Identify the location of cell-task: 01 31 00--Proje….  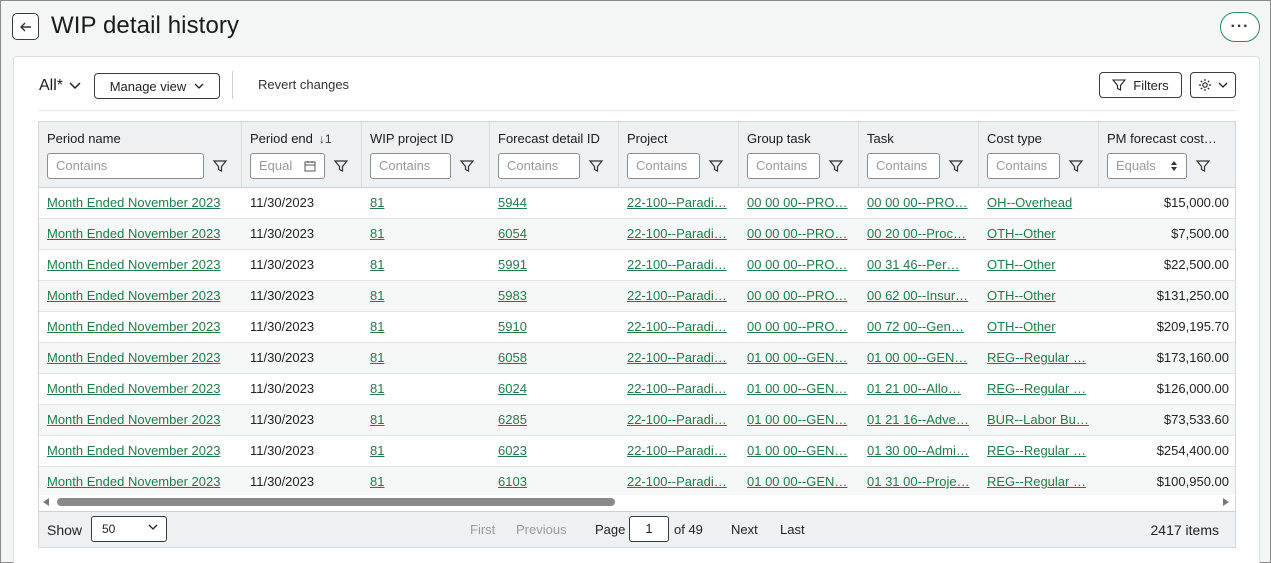
(919, 482).